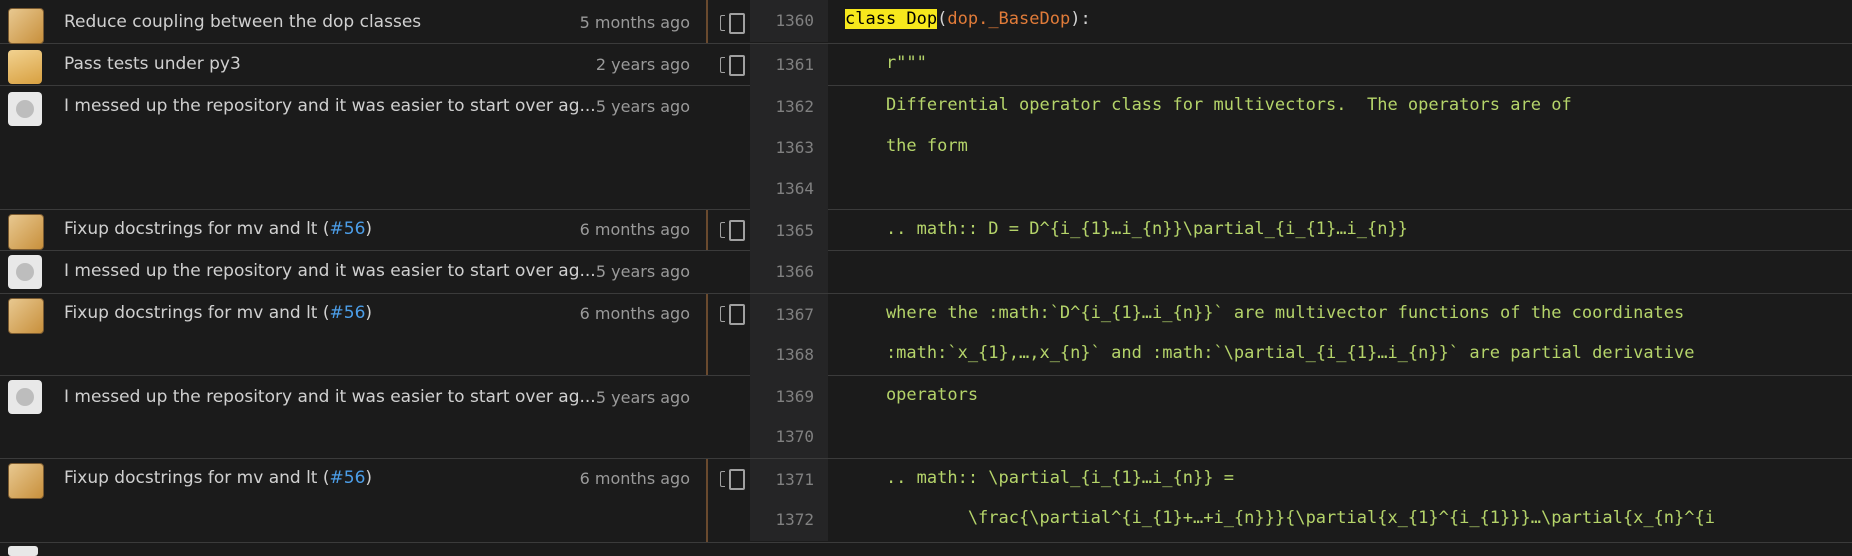 The height and width of the screenshot is (556, 1852). I want to click on line-number: 1365, so click(782, 230).